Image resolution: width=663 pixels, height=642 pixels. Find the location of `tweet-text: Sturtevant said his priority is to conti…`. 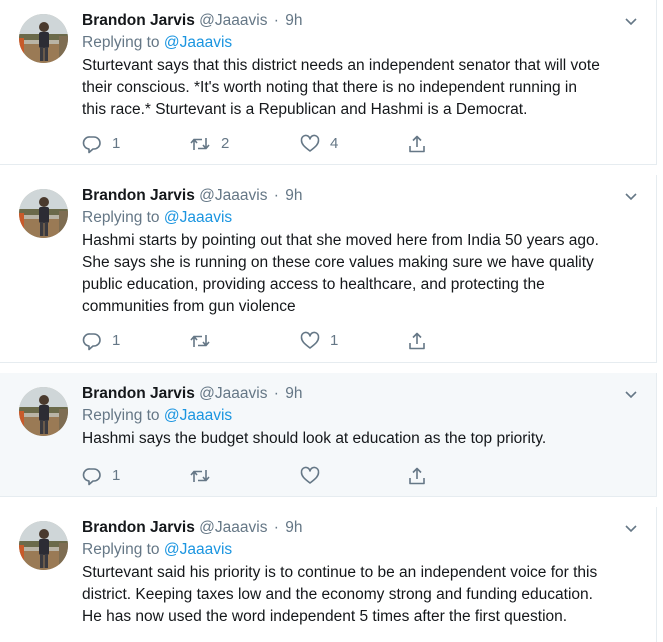

tweet-text: Sturtevant said his priority is to conti… is located at coordinates (359, 595).